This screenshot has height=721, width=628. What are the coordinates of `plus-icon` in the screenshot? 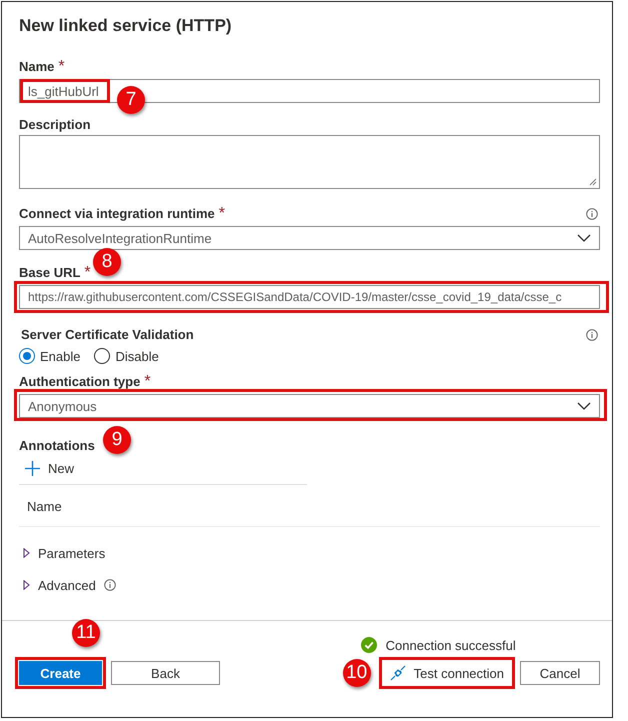 It's located at (32, 468).